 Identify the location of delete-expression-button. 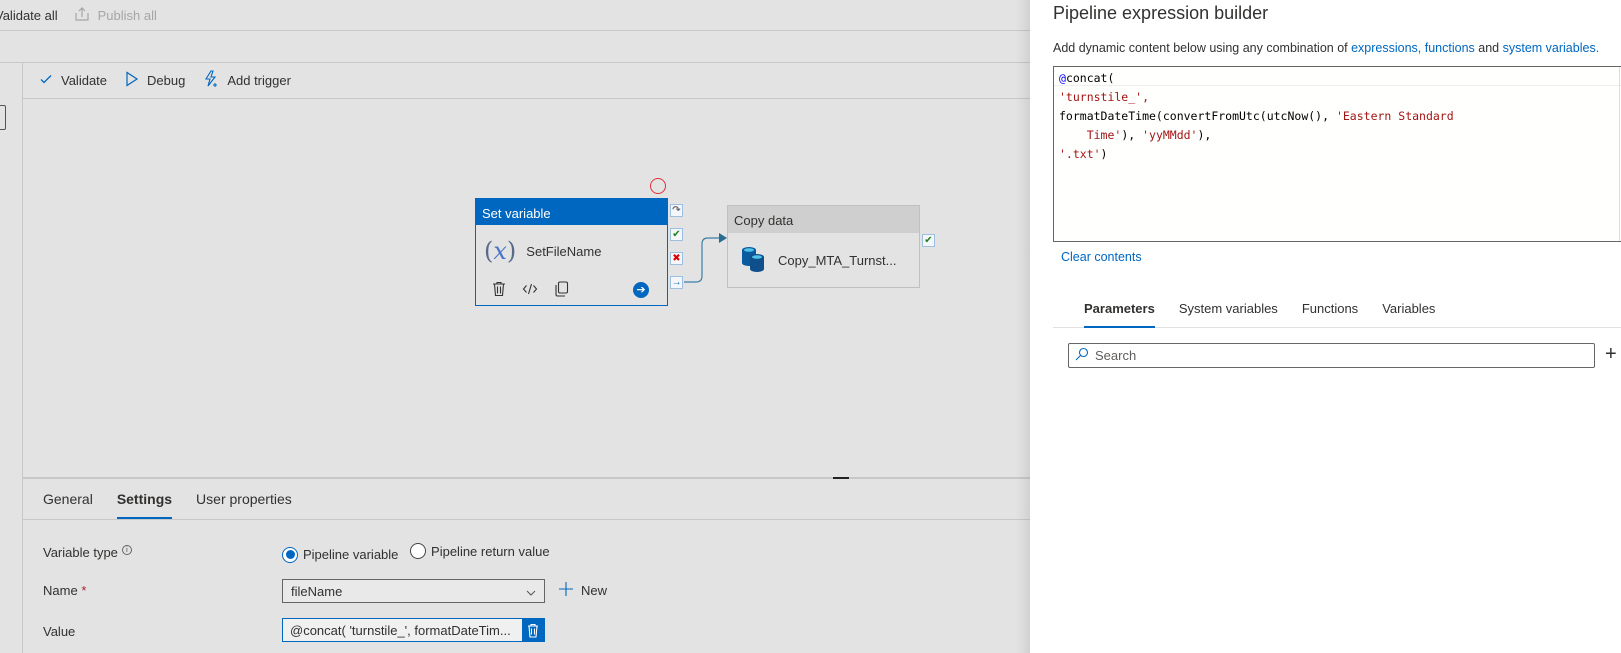
(533, 630).